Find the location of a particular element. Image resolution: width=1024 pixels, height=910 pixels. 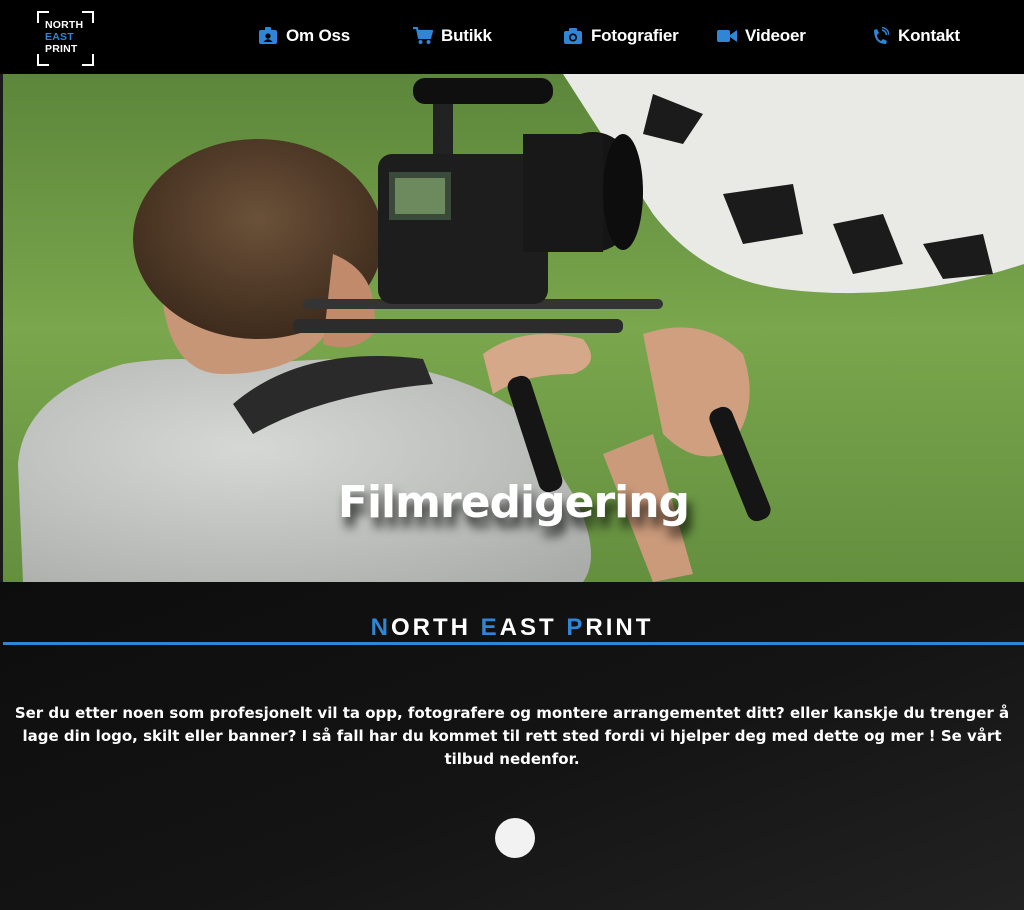

north-east-print-logo: NORTH EAST PRINT is located at coordinates (65, 38).